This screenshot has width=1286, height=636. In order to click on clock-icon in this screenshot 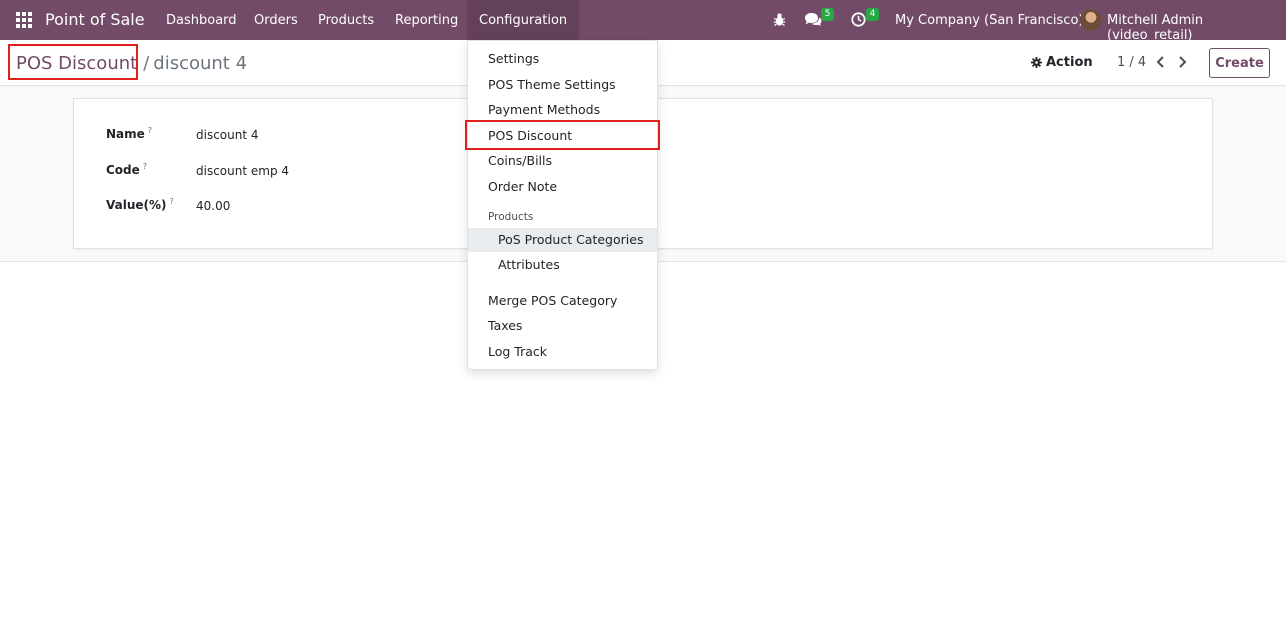, I will do `click(858, 21)`.